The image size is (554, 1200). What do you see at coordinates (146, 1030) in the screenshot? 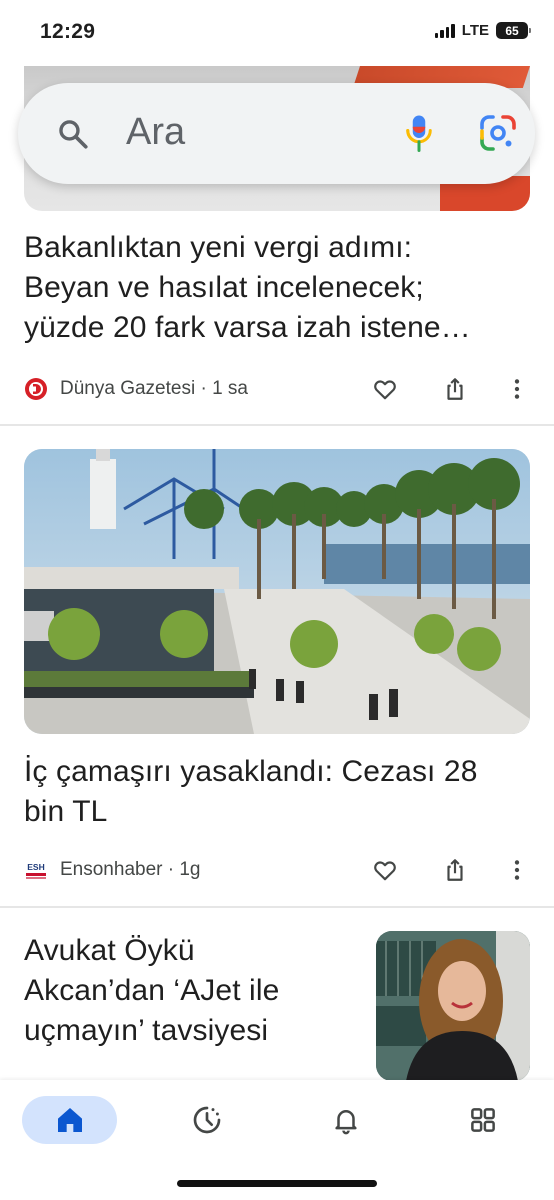
I see `headline-line: uçmayın’ tavsiyesi` at bounding box center [146, 1030].